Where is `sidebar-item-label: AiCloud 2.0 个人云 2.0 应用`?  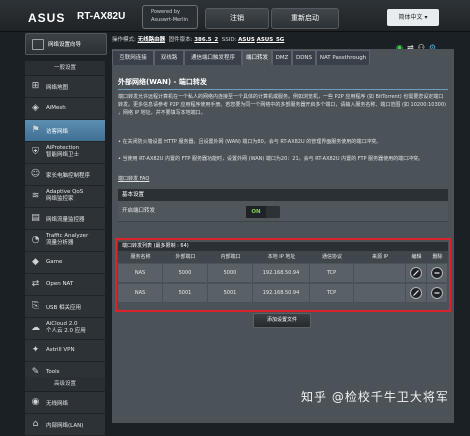
sidebar-item-label: AiCloud 2.0 个人云 2.0 应用 is located at coordinates (66, 327).